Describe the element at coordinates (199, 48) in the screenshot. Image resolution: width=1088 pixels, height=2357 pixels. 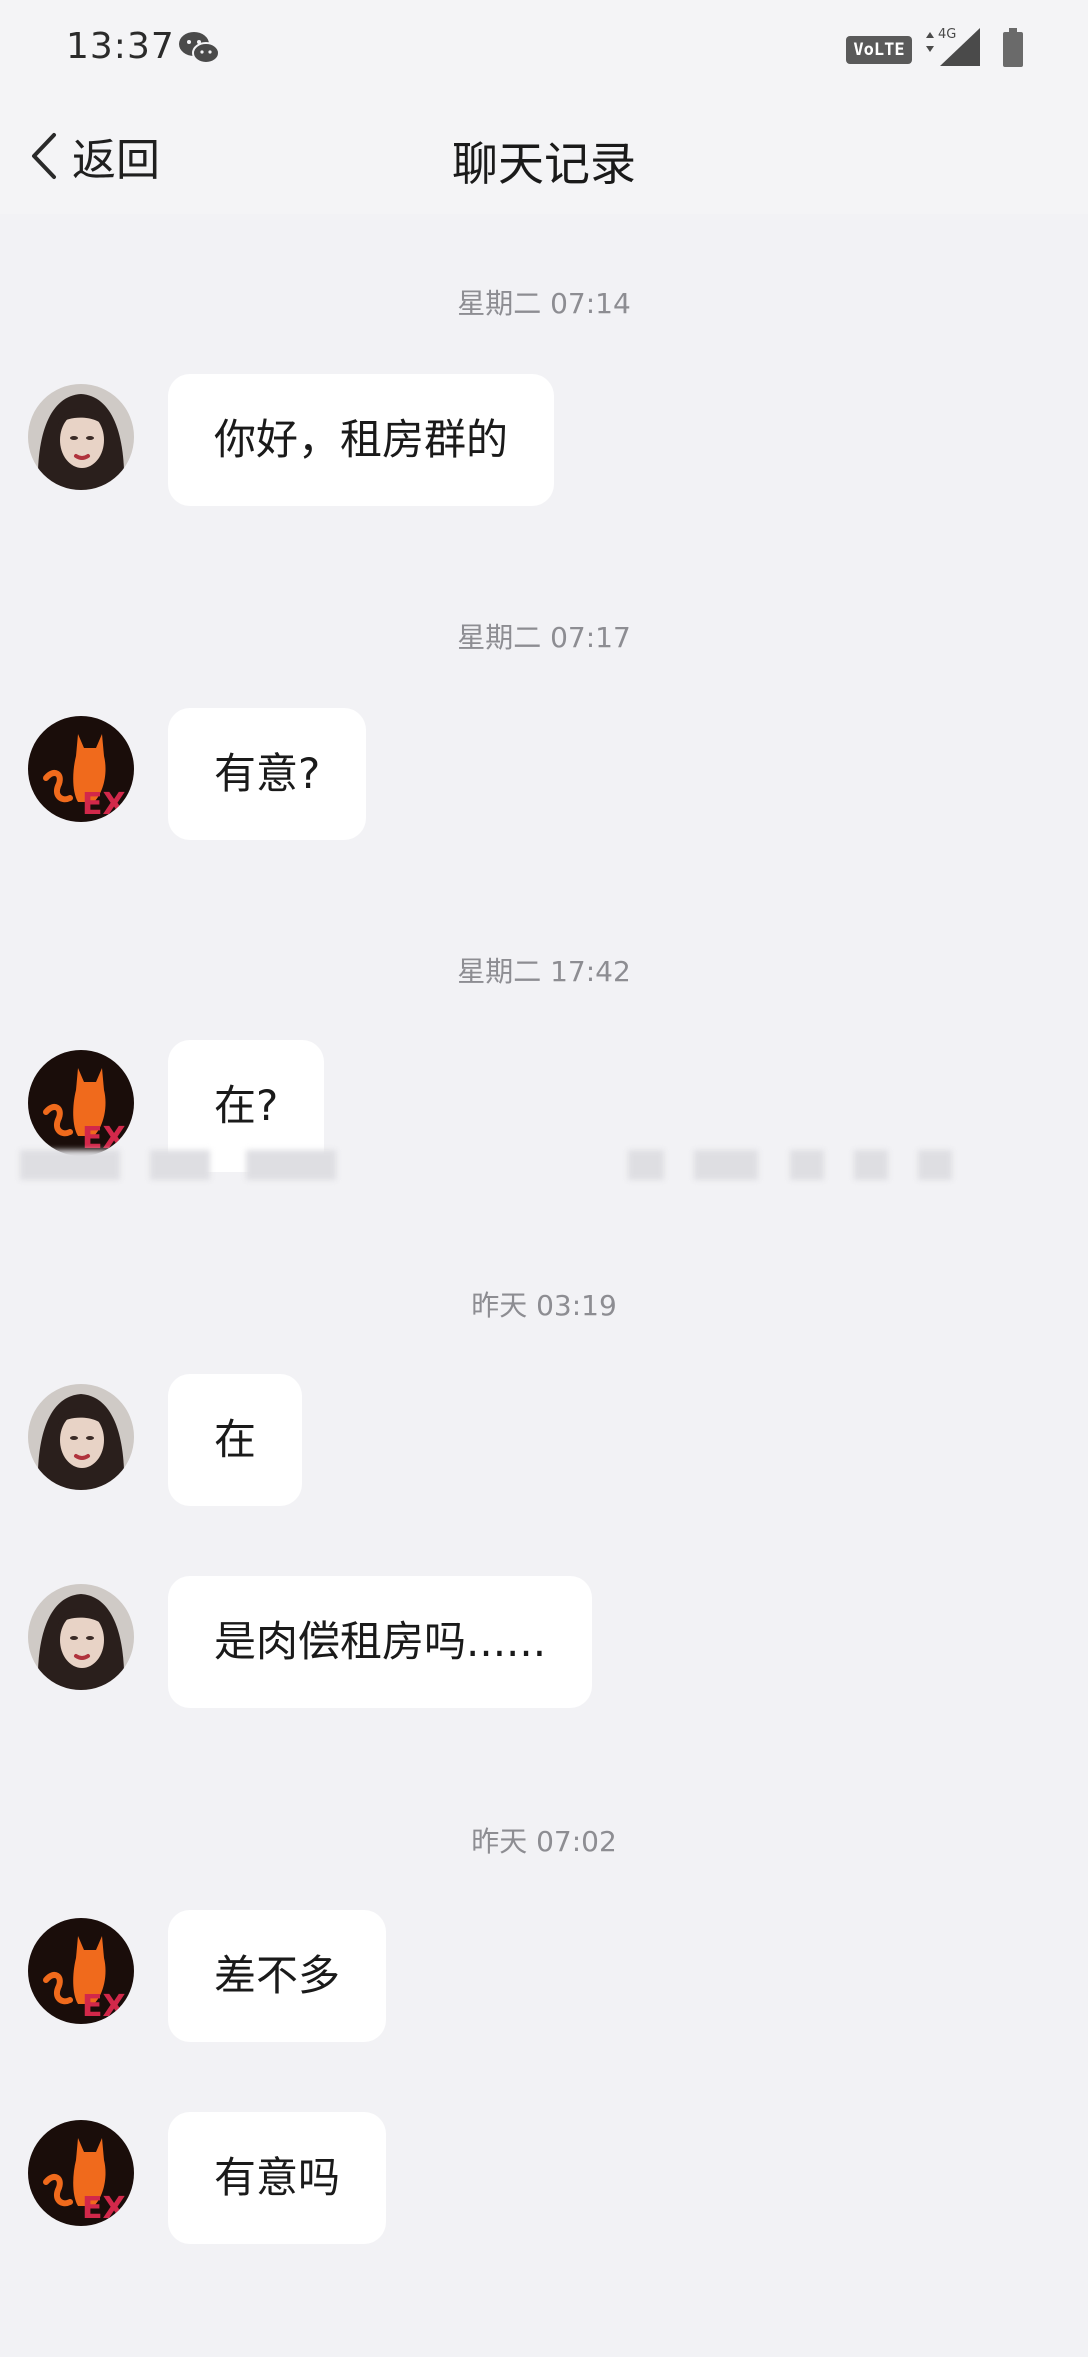
I see `wechat-icon` at that location.